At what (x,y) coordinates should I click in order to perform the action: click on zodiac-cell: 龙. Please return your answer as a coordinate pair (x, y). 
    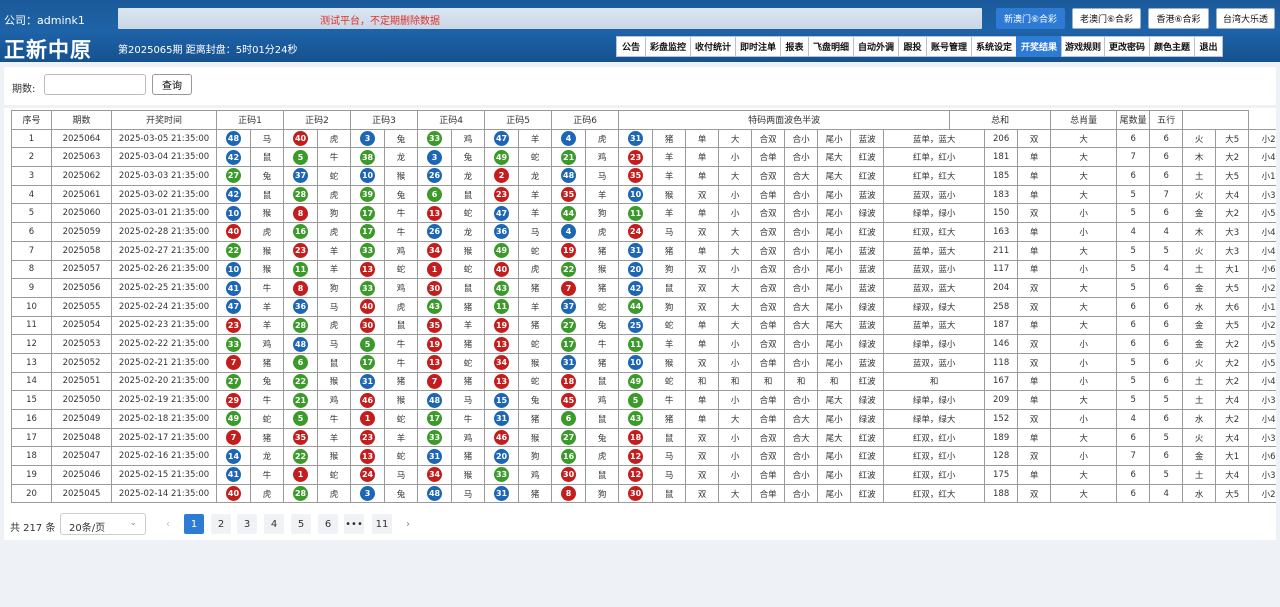
    Looking at the image, I should click on (267, 456).